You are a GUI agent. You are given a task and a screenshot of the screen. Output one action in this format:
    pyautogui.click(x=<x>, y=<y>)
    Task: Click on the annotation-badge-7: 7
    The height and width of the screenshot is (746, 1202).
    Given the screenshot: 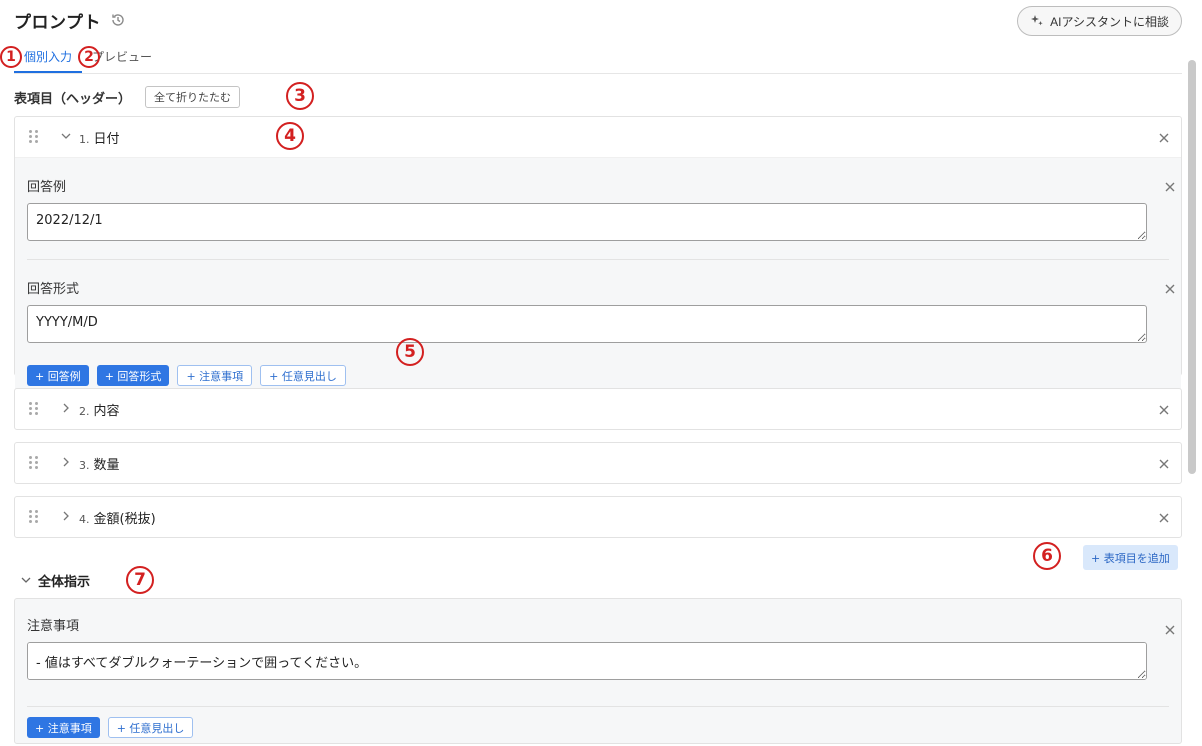 What is the action you would take?
    pyautogui.click(x=140, y=580)
    